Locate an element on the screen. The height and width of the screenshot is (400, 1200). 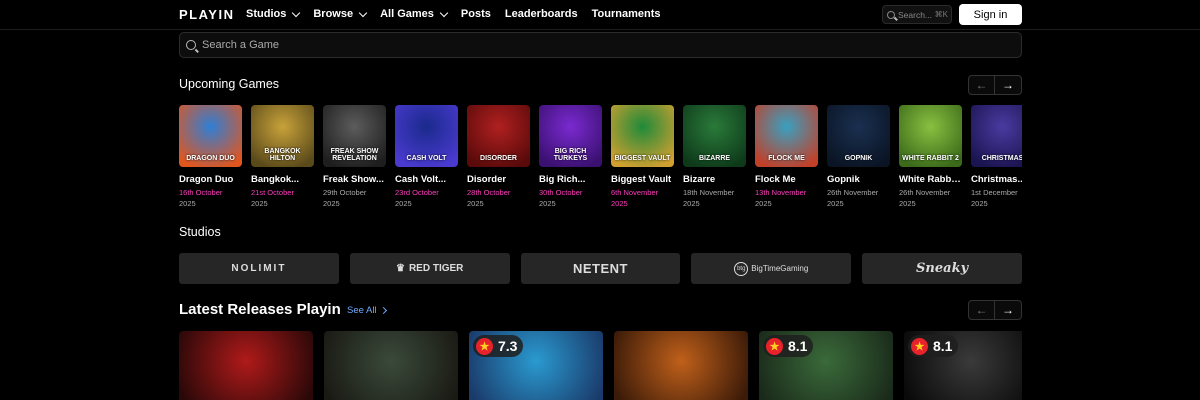
game-thumbnail: CHRISTMAS is located at coordinates (996, 136).